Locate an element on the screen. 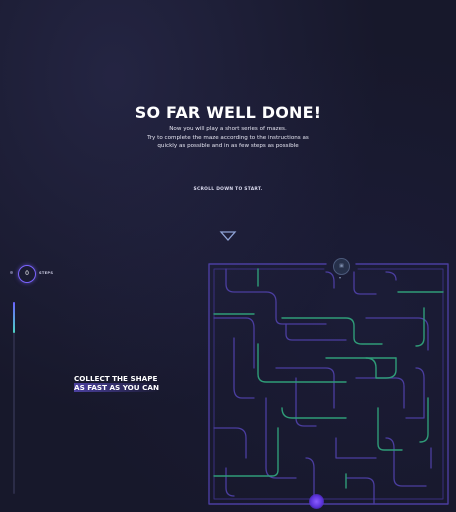 Image resolution: width=456 pixels, height=512 pixels. player-orb-icon is located at coordinates (316, 501).